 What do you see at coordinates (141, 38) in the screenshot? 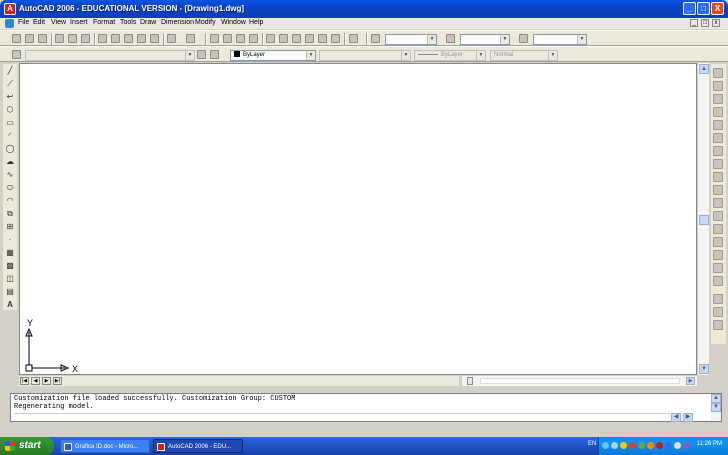
I see `match-properties-icon` at bounding box center [141, 38].